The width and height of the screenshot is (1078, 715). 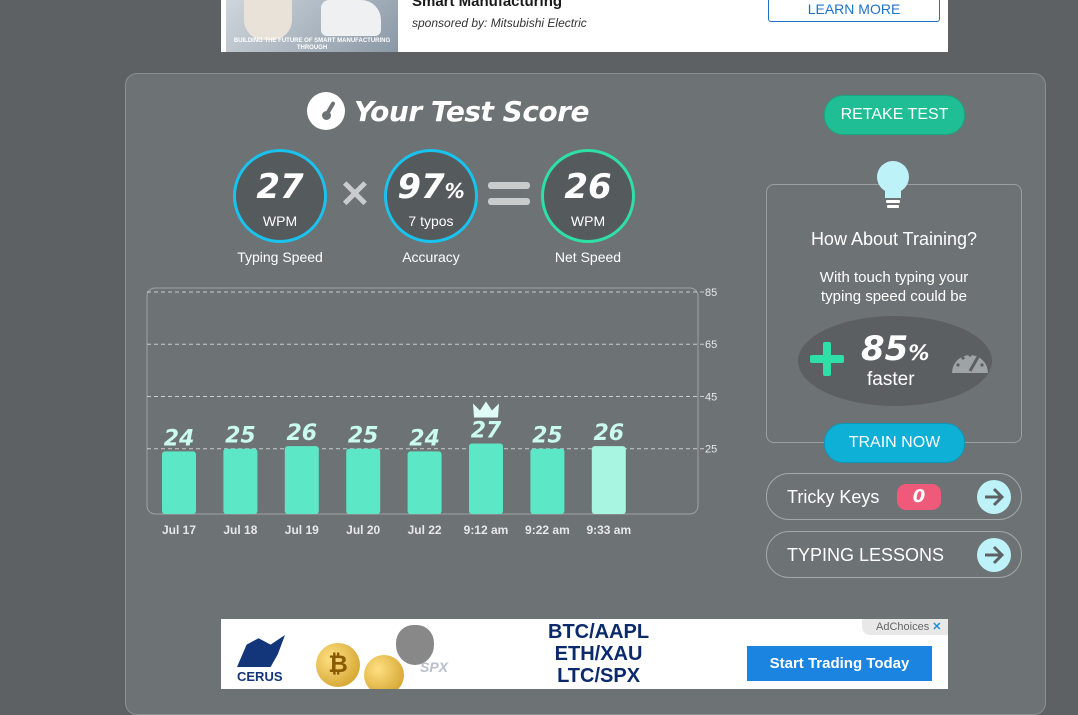 What do you see at coordinates (866, 555) in the screenshot?
I see `typing-lessons-label: TYPING LESSONS` at bounding box center [866, 555].